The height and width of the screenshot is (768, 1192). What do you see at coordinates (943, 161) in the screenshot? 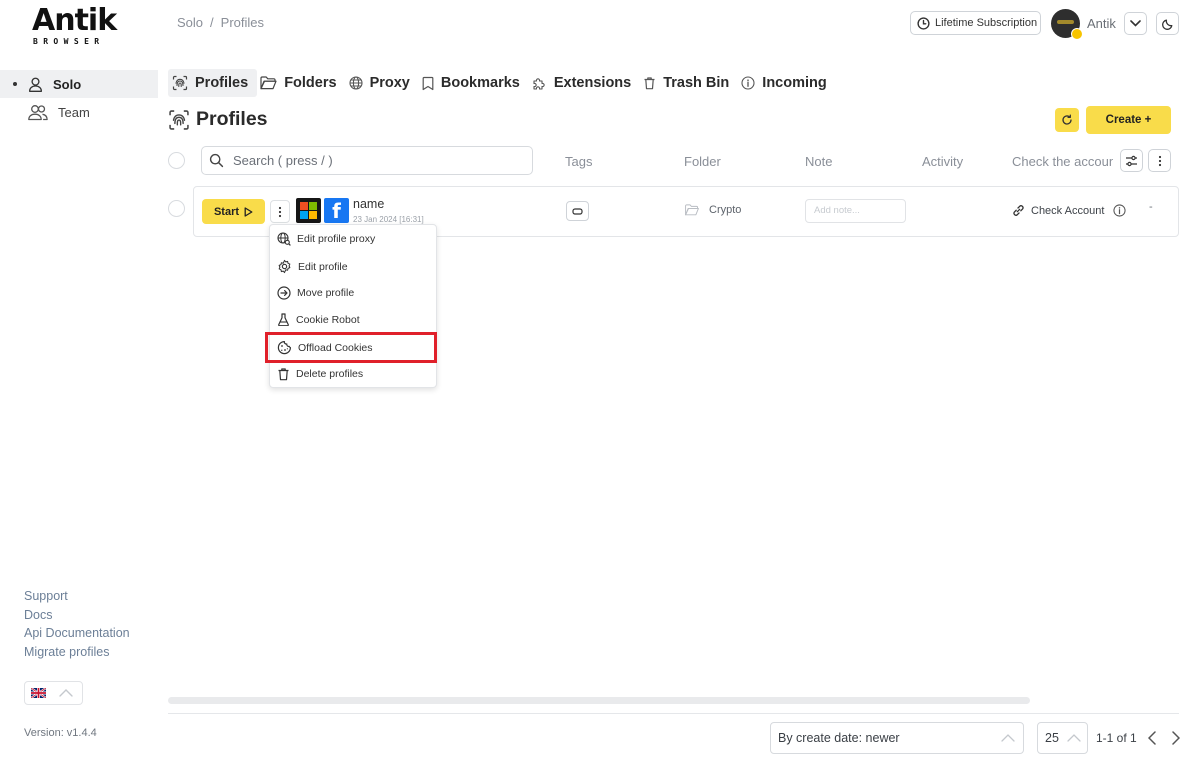
I see `column-activity: Activity` at bounding box center [943, 161].